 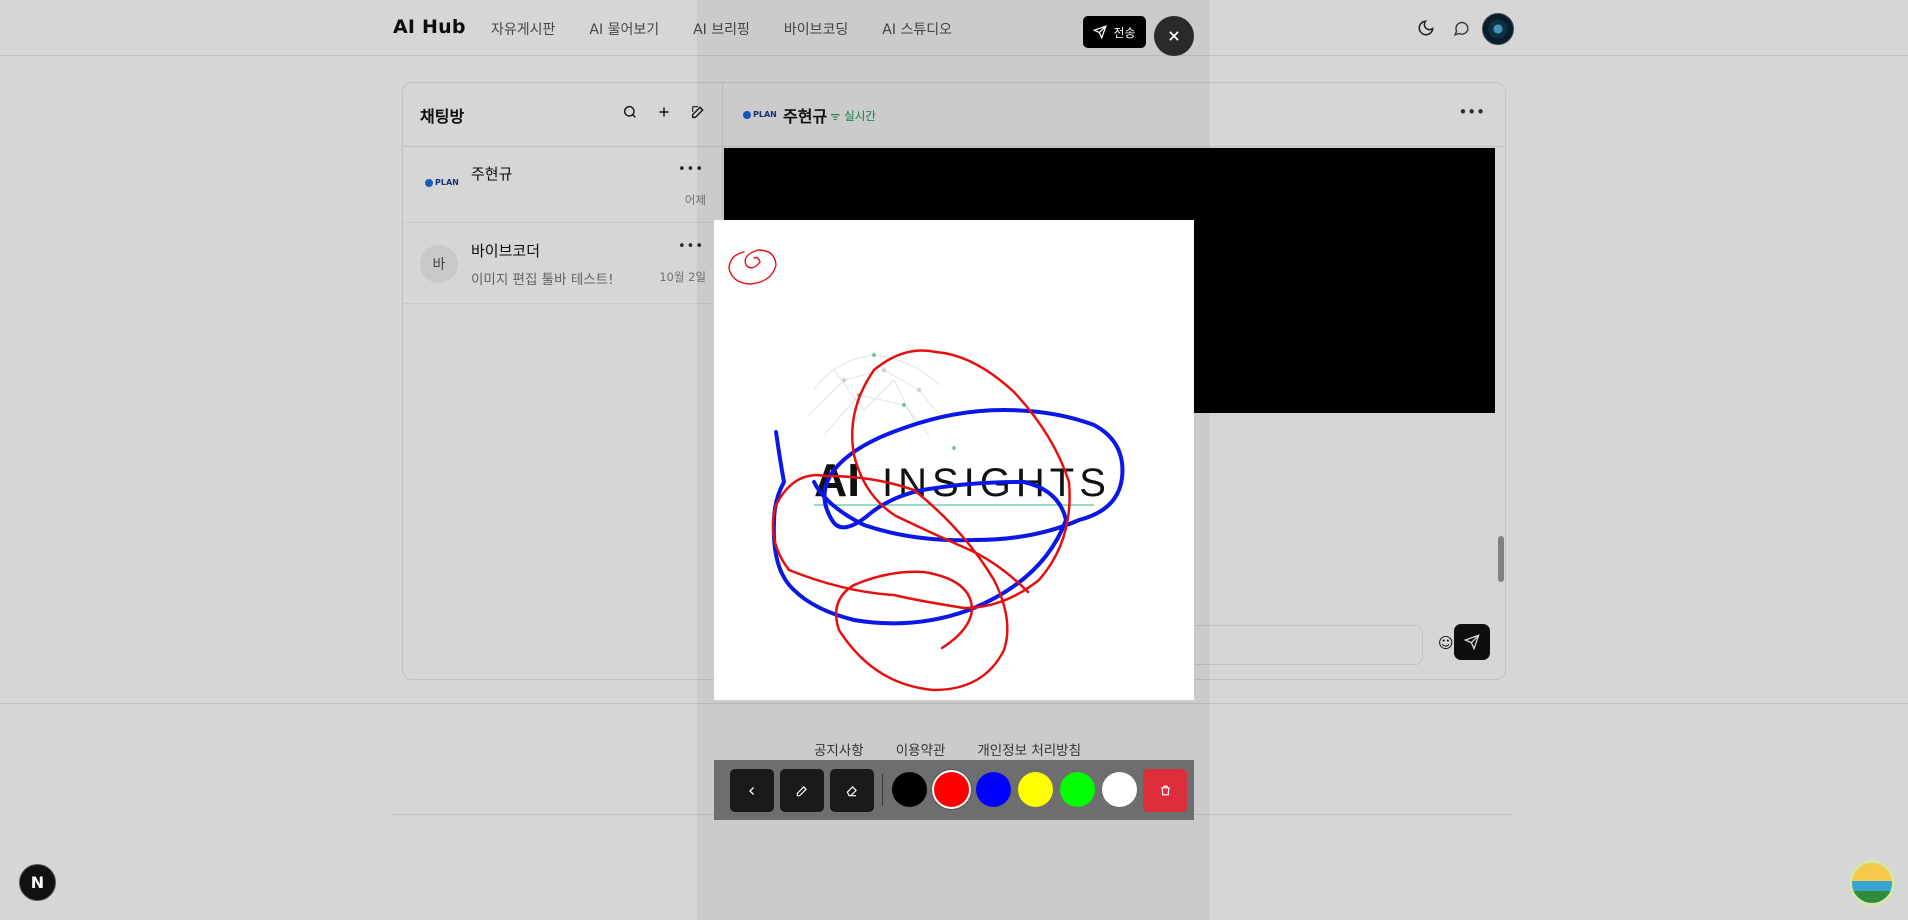 I want to click on clear-canvas-button, so click(x=1165, y=790).